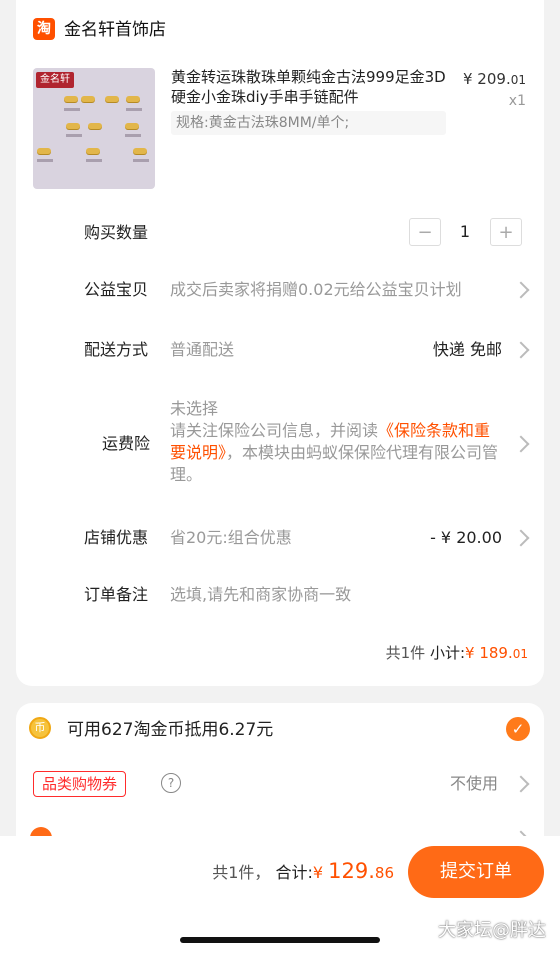 This screenshot has height=954, width=560. What do you see at coordinates (474, 784) in the screenshot?
I see `coupon-value: 不使用` at bounding box center [474, 784].